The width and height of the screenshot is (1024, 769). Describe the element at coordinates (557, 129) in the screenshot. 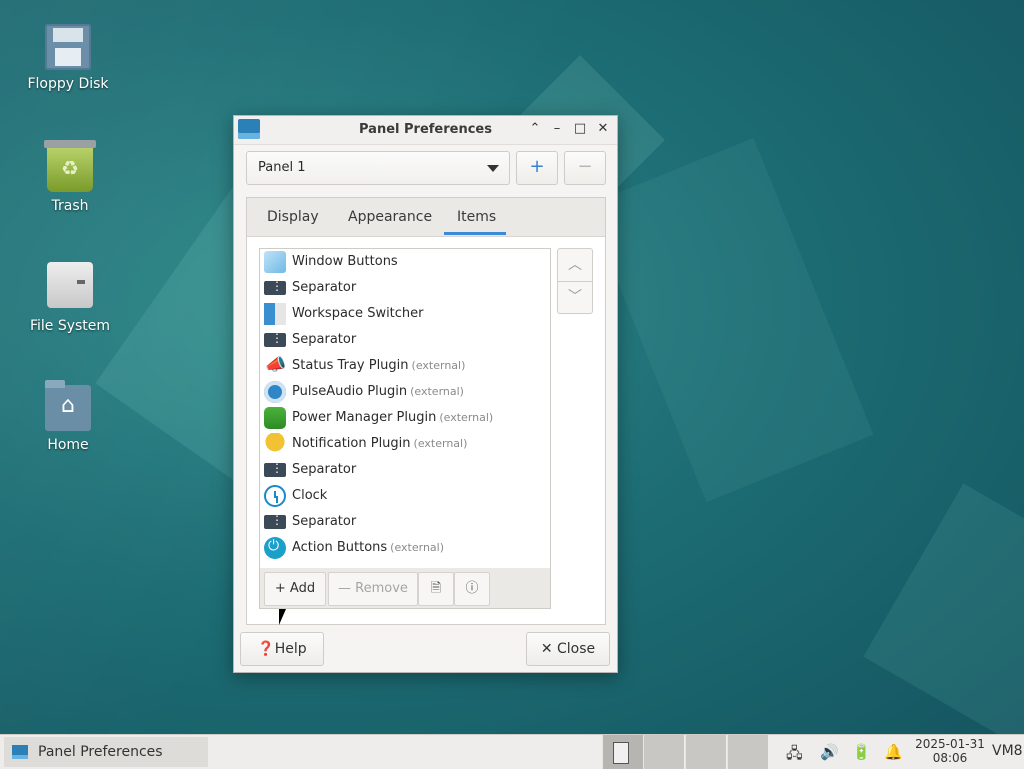

I see `minimize-button: –` at that location.